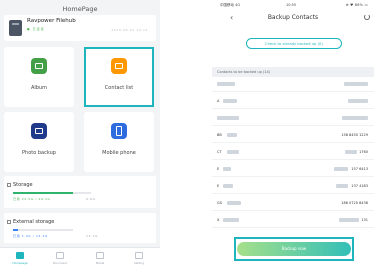  I want to click on photo-backup-tile: Photo backup, so click(39, 142).